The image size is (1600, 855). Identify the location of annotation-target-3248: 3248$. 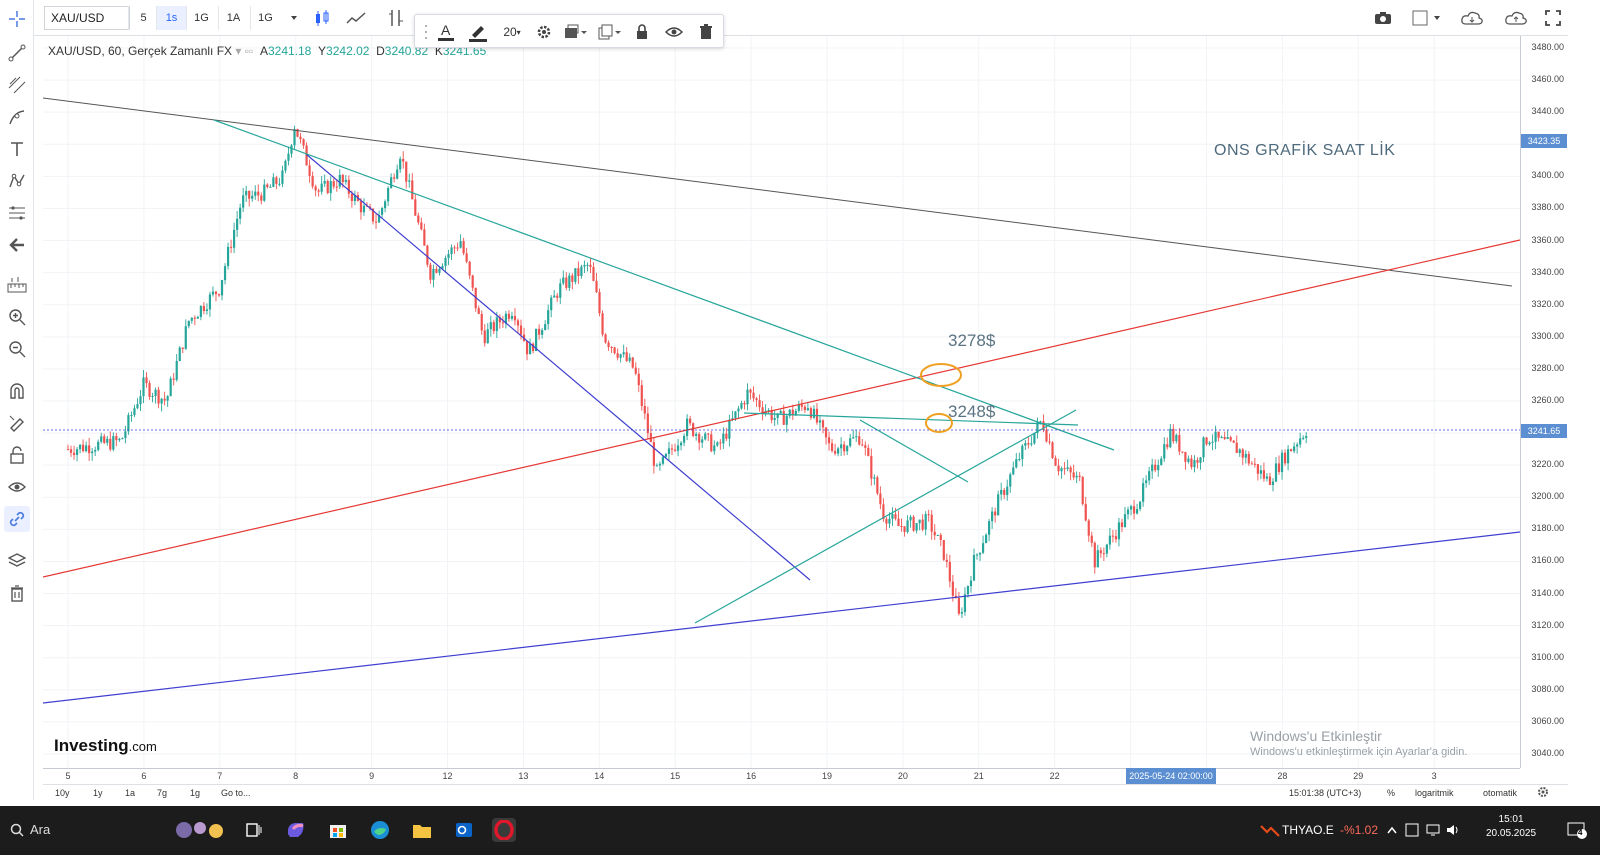
(971, 412).